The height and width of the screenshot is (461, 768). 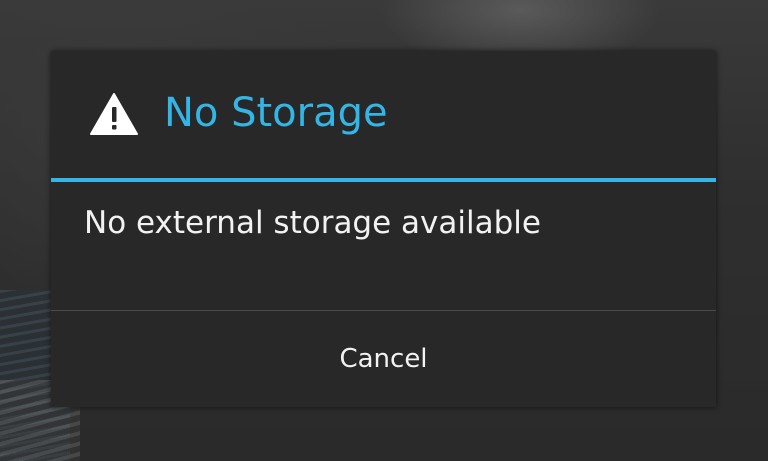 I want to click on cancel-button-label: Cancel, so click(x=383, y=359).